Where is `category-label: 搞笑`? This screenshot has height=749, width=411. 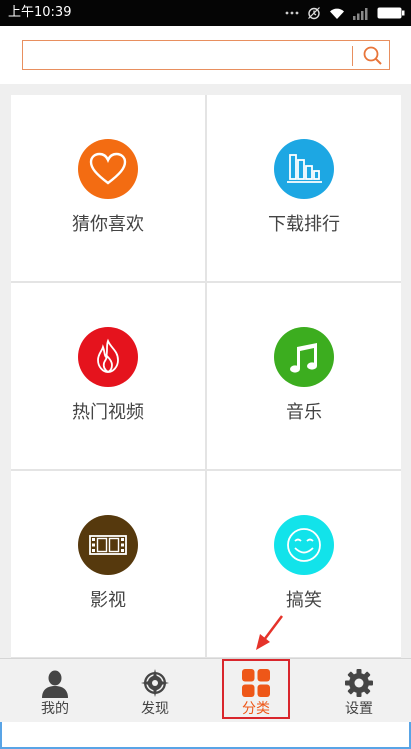
category-label: 搞笑 is located at coordinates (304, 600).